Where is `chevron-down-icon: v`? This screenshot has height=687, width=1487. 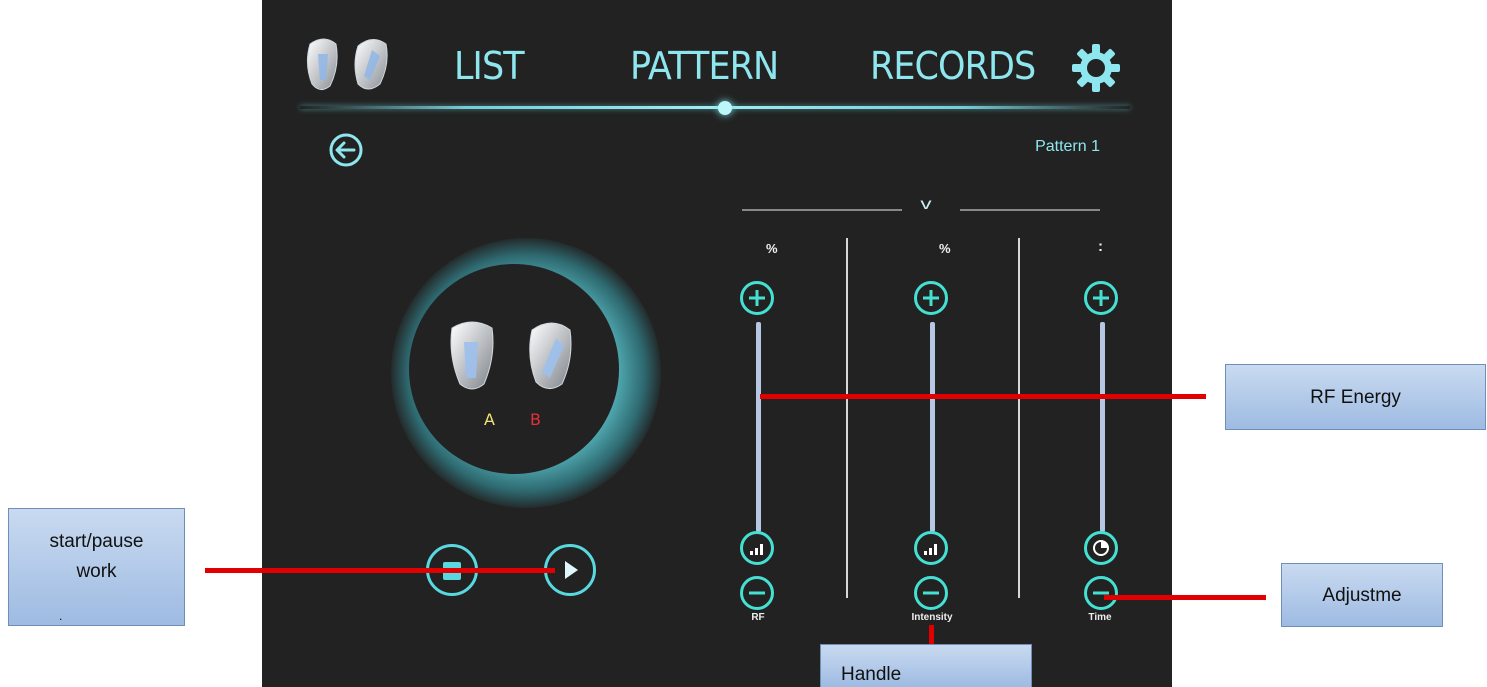 chevron-down-icon: v is located at coordinates (925, 205).